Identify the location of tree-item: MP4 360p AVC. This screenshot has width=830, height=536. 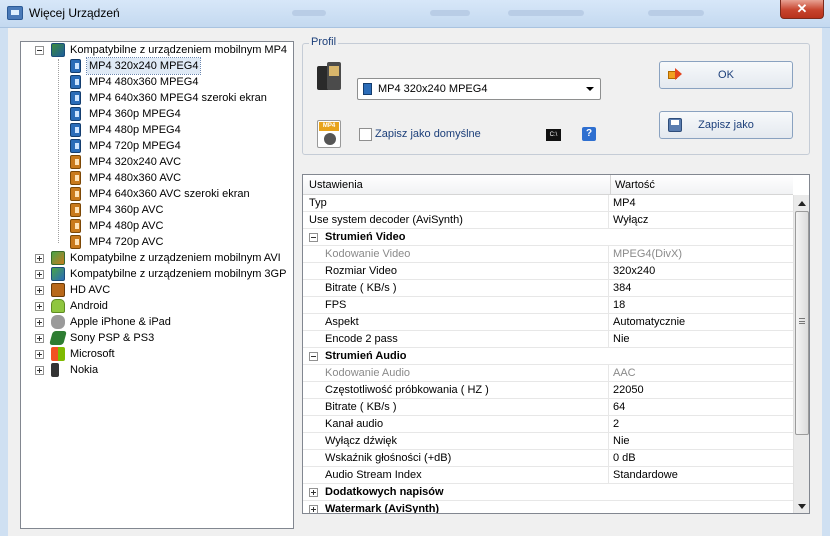
(157, 210).